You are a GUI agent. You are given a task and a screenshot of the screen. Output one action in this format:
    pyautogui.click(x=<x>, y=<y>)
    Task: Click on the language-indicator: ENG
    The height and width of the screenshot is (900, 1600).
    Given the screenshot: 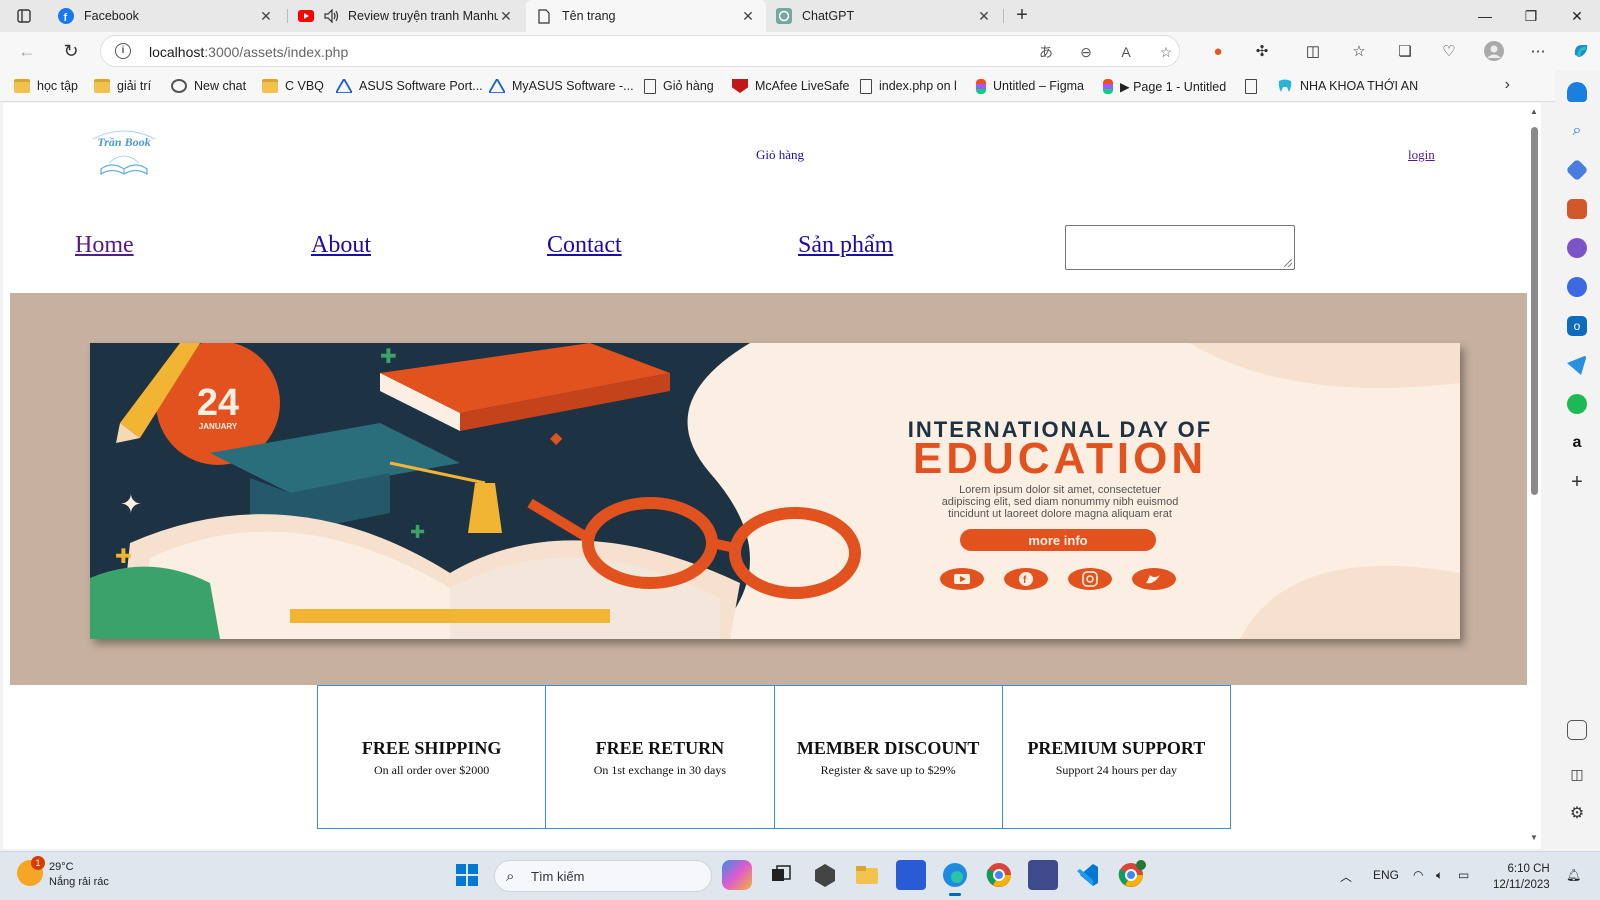 What is the action you would take?
    pyautogui.click(x=1386, y=875)
    